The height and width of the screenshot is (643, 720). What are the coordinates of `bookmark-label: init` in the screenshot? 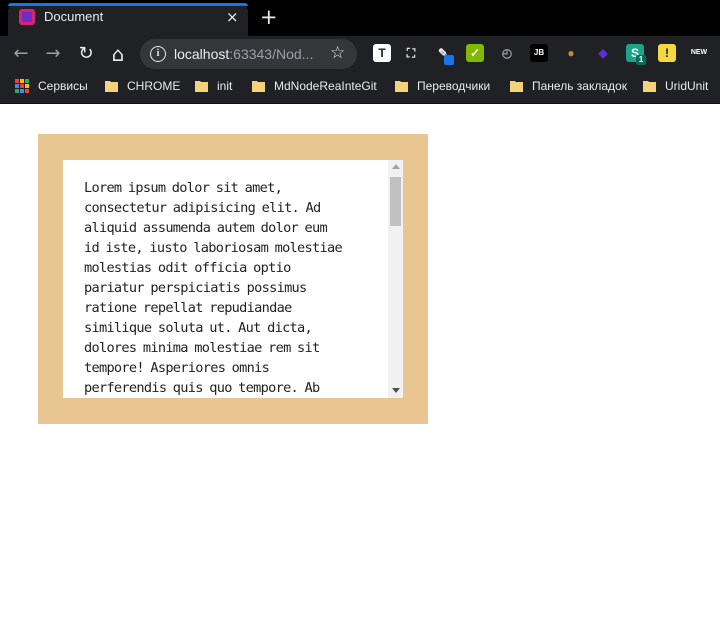 It's located at (225, 86).